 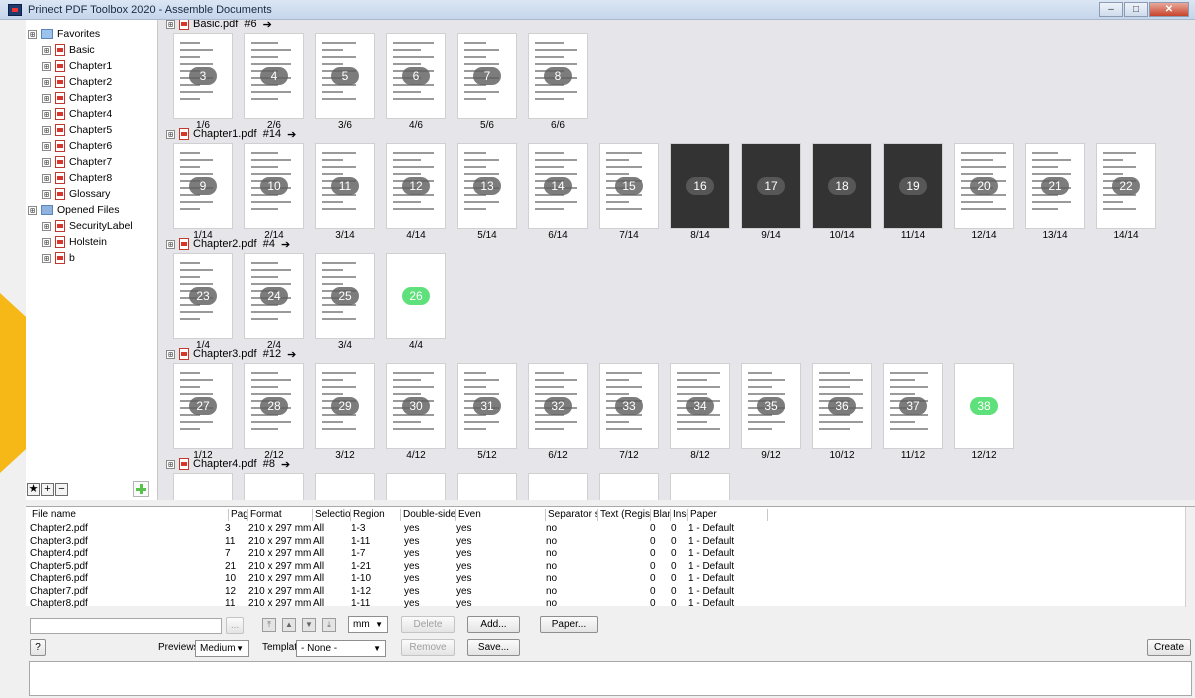 I want to click on minimize-button: –, so click(x=1111, y=9).